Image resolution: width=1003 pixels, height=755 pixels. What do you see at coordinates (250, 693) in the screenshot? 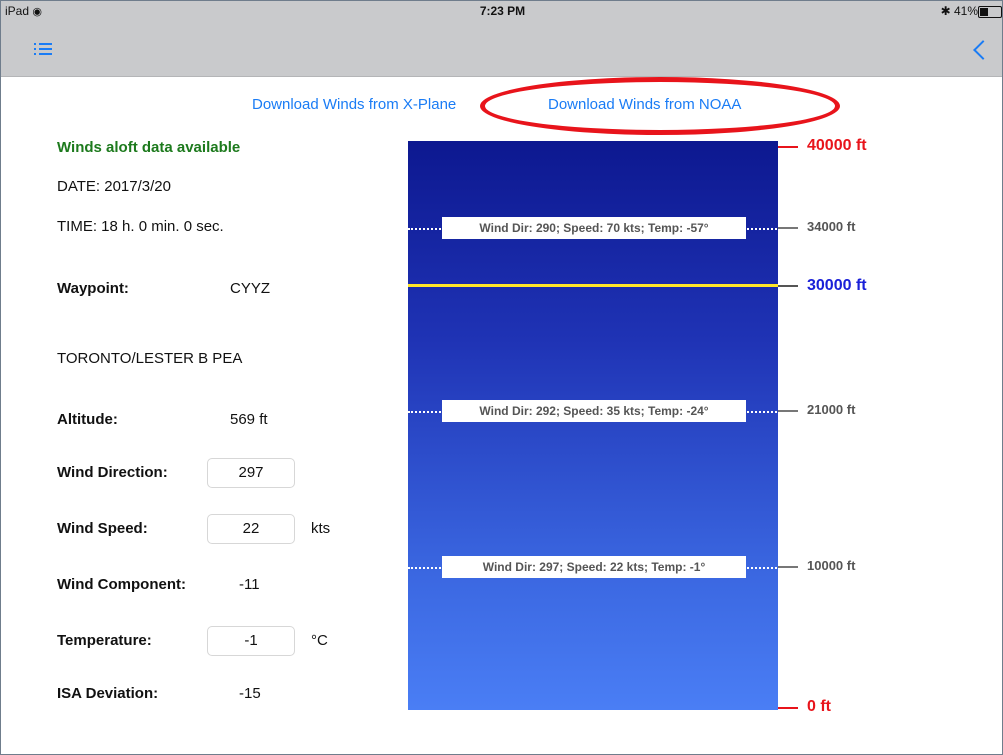
I see `isa-deviation-value: -15` at bounding box center [250, 693].